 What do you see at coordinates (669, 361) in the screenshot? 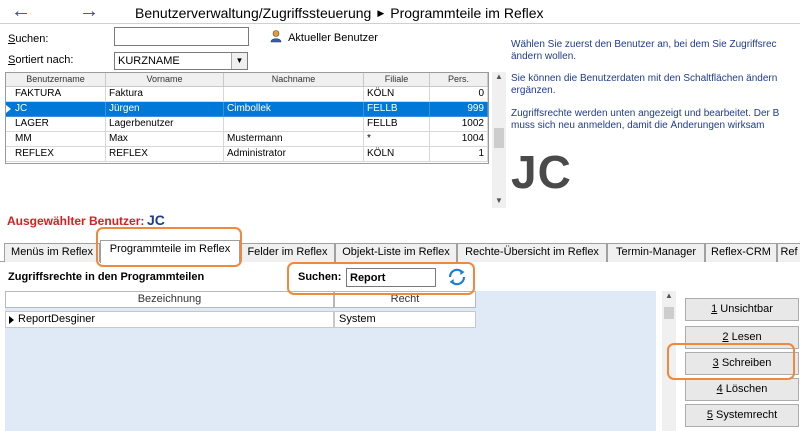
I see `rights-grid-scrollbar: ▲` at bounding box center [669, 361].